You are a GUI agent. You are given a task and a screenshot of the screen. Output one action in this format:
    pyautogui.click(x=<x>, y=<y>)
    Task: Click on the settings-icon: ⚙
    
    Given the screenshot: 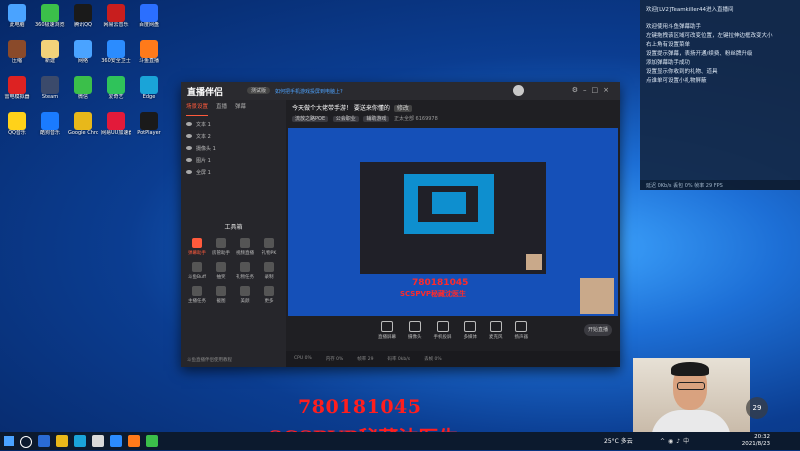 What is the action you would take?
    pyautogui.click(x=577, y=90)
    